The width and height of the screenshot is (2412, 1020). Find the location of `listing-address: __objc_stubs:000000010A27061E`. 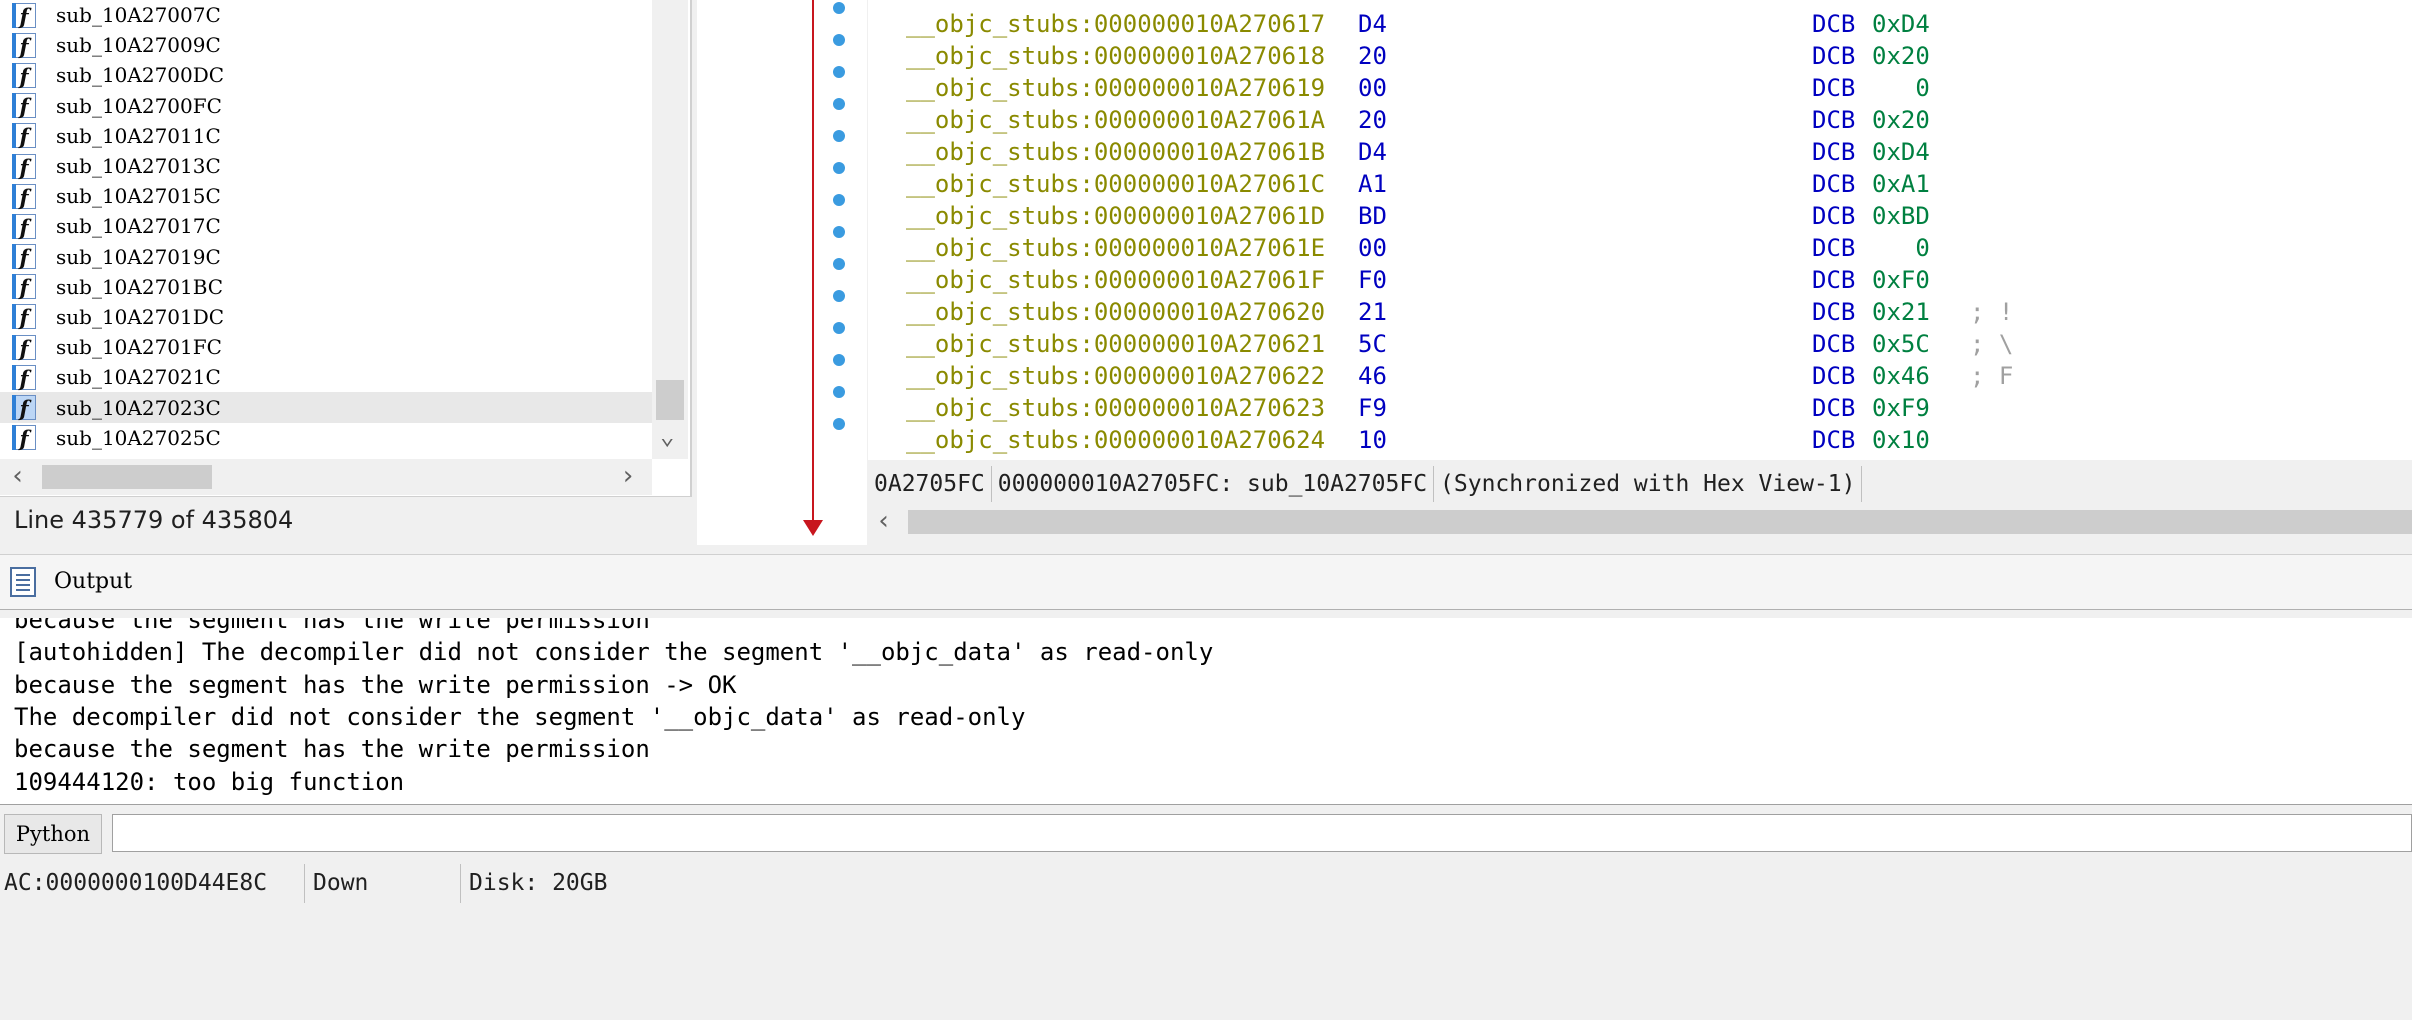

listing-address: __objc_stubs:000000010A27061E is located at coordinates (1116, 248).